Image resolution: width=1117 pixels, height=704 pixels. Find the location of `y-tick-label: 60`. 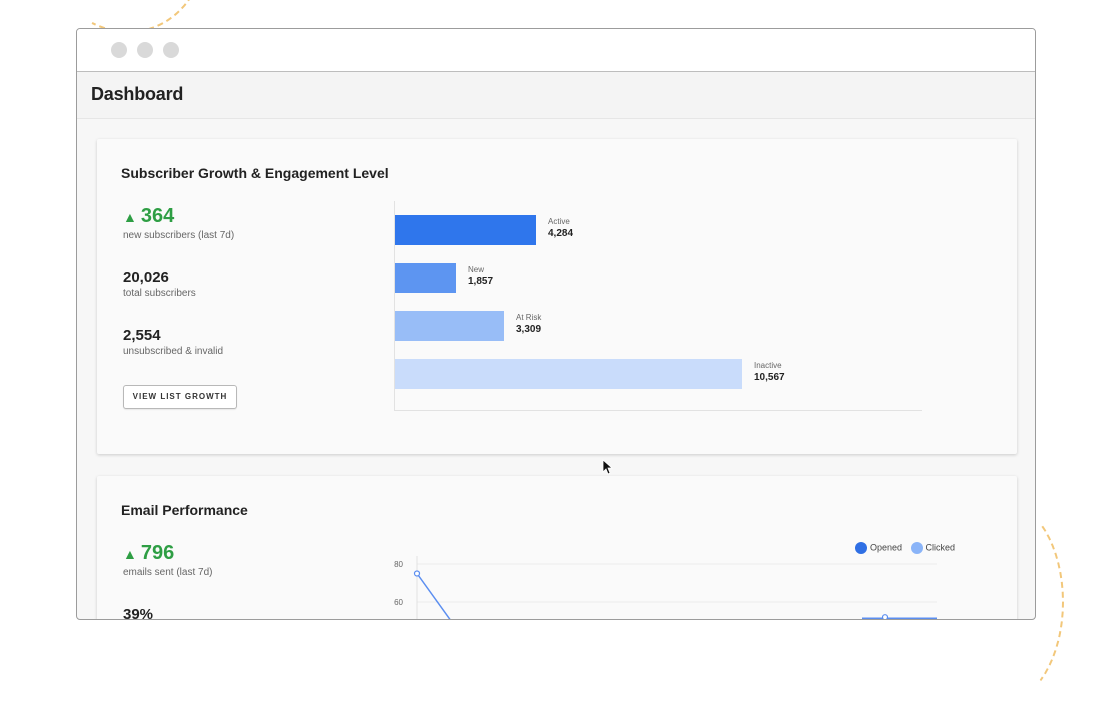

y-tick-label: 60 is located at coordinates (398, 602).